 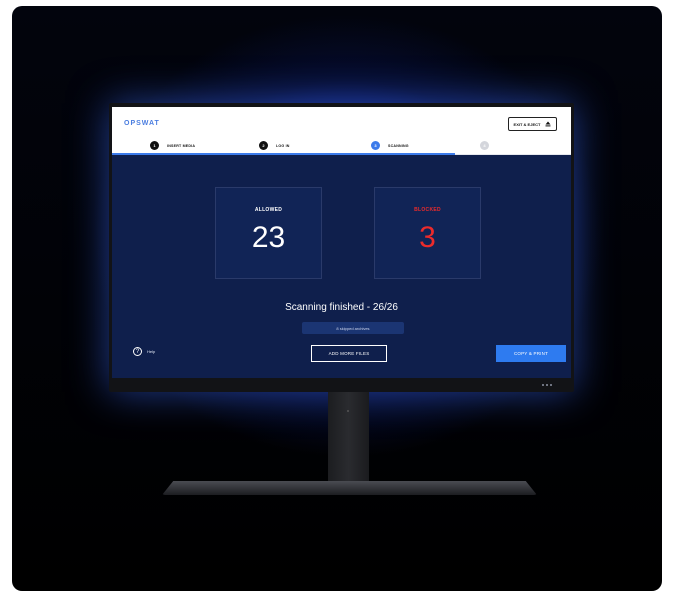 I want to click on copy-print-button: COPY & PRINT, so click(x=531, y=353).